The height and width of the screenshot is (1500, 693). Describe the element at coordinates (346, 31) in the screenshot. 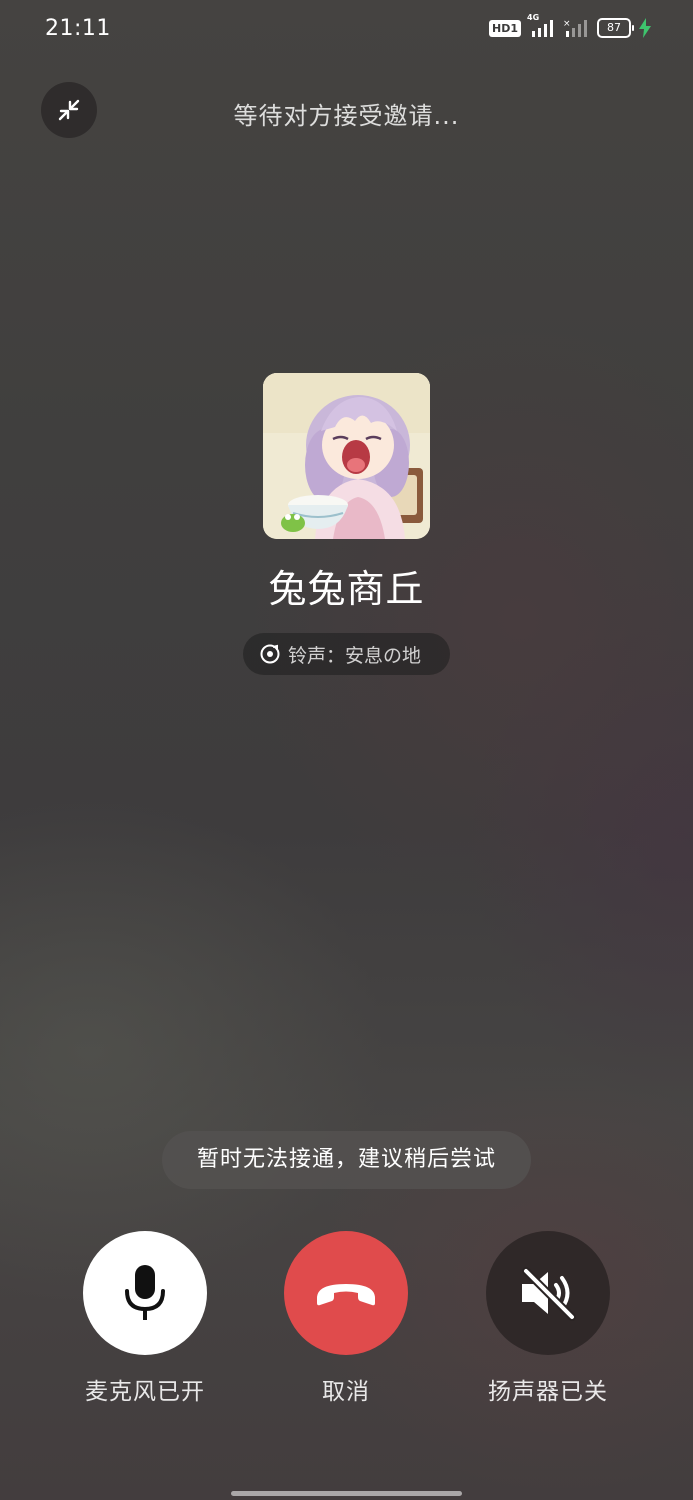

I see `status-bar: 21:11 HD1 4G × 87` at that location.